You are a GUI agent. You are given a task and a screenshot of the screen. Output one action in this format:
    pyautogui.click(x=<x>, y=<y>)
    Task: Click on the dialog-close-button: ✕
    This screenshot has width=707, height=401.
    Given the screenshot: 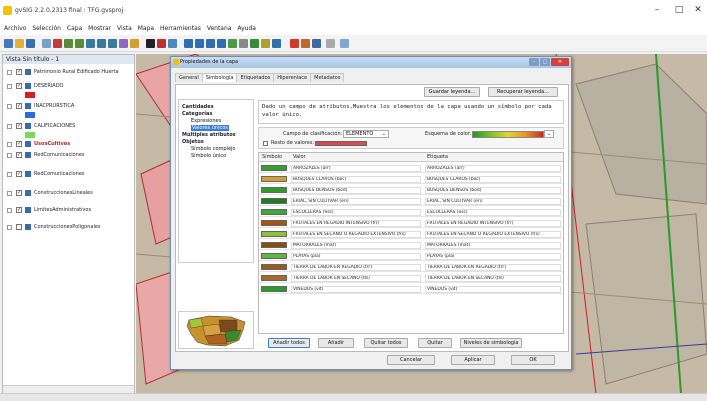 What is the action you would take?
    pyautogui.click(x=560, y=62)
    